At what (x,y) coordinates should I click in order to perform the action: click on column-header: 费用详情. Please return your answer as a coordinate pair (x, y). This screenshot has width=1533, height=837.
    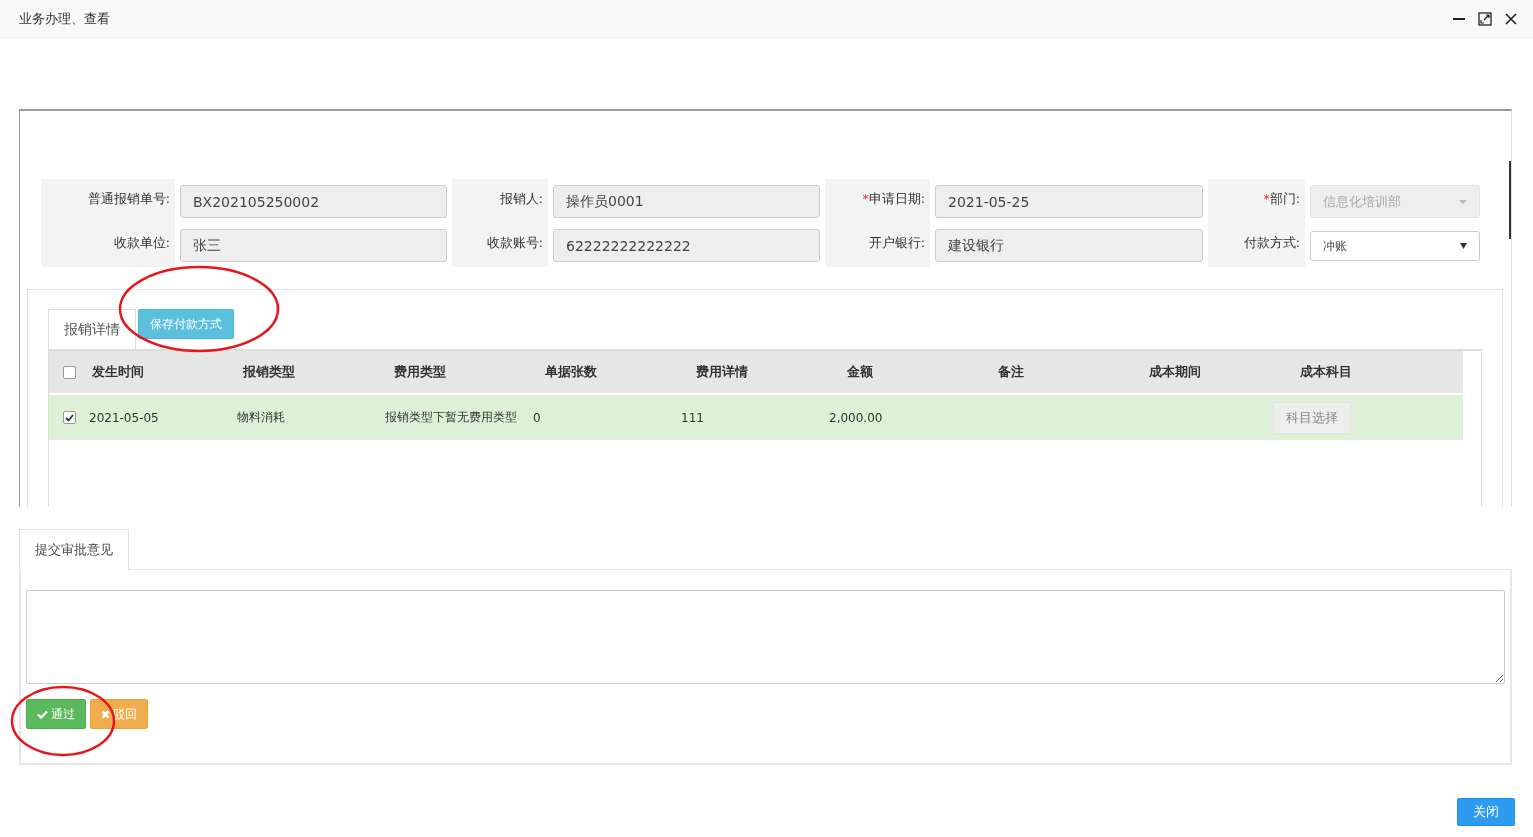
    Looking at the image, I should click on (722, 372).